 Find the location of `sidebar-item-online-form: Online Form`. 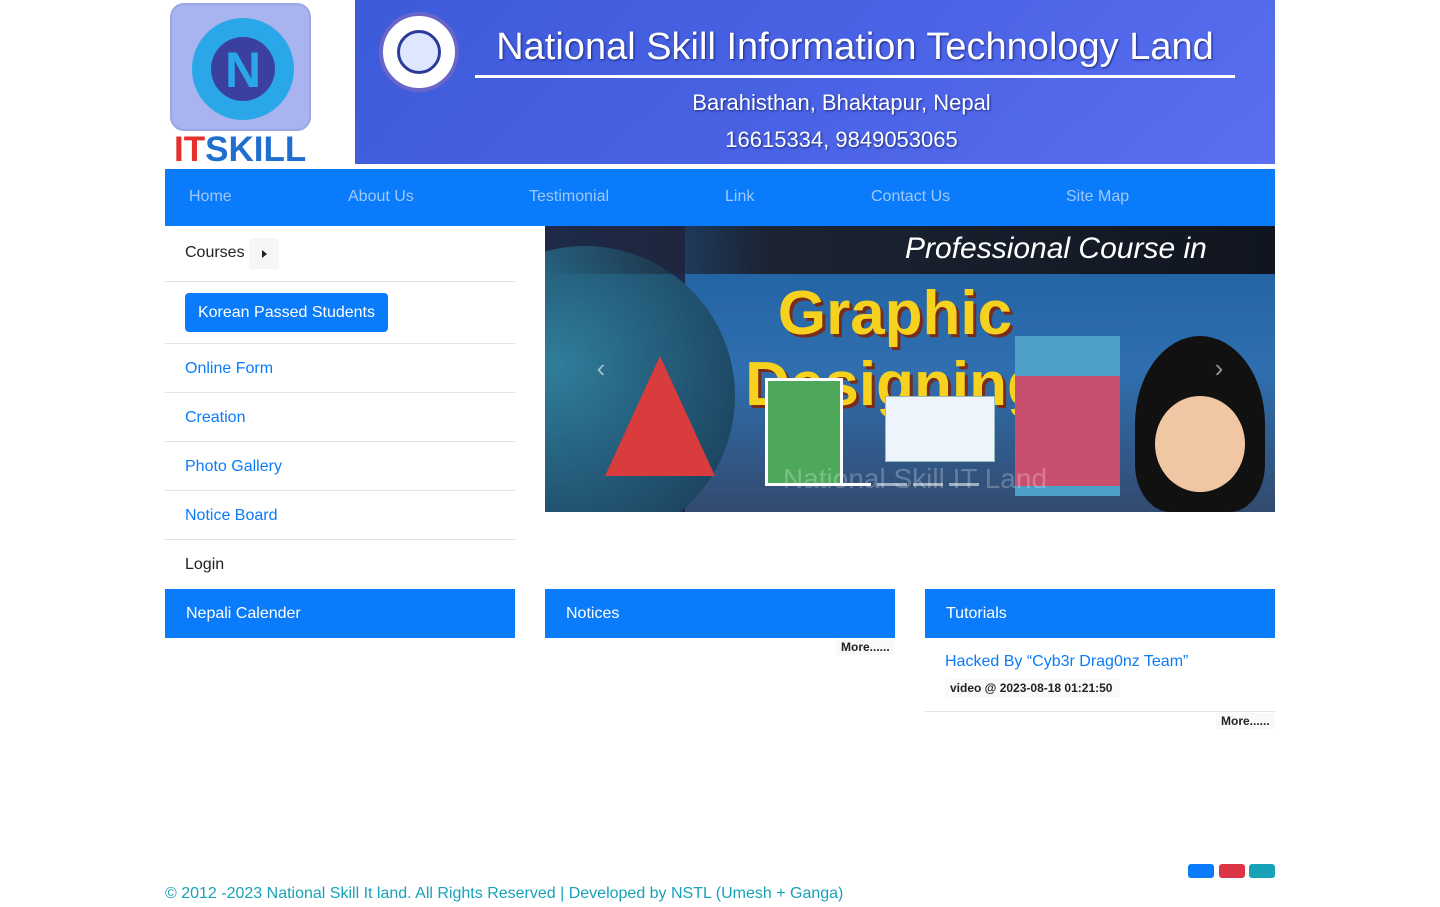

sidebar-item-online-form: Online Form is located at coordinates (340, 368).